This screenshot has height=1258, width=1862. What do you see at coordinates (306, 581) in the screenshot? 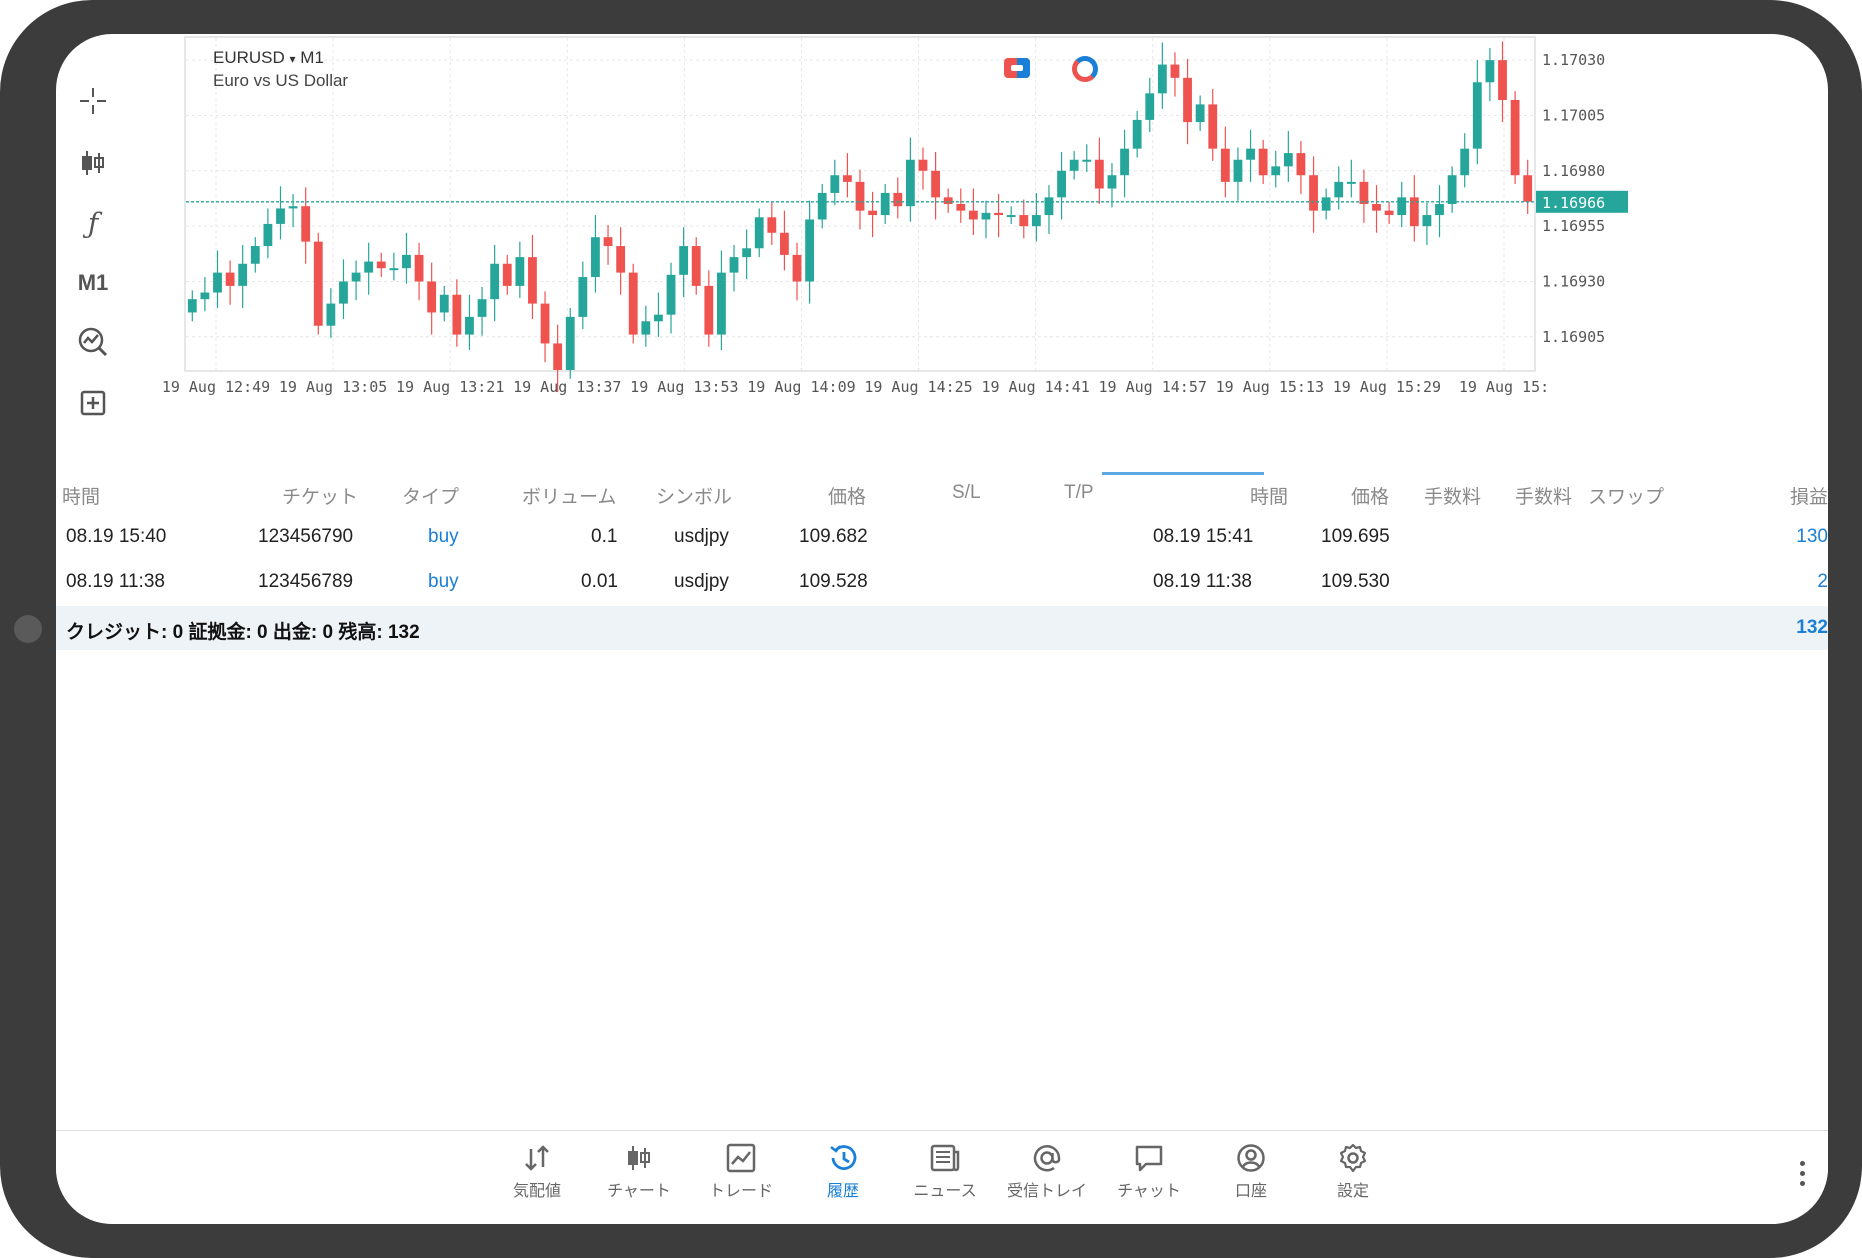
I see `row-ticket: 123456789` at bounding box center [306, 581].